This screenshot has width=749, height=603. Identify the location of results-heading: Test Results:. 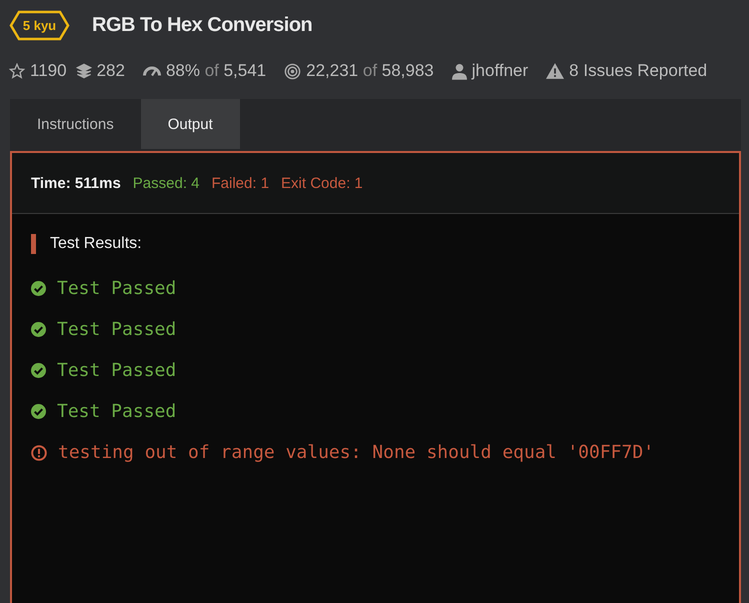
(96, 244).